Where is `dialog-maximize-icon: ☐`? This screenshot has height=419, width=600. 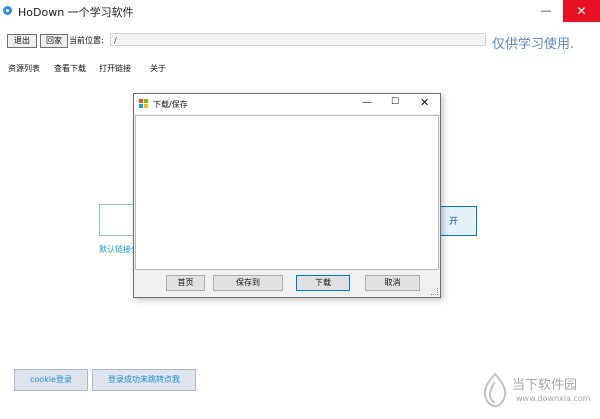
dialog-maximize-icon: ☐ is located at coordinates (395, 102).